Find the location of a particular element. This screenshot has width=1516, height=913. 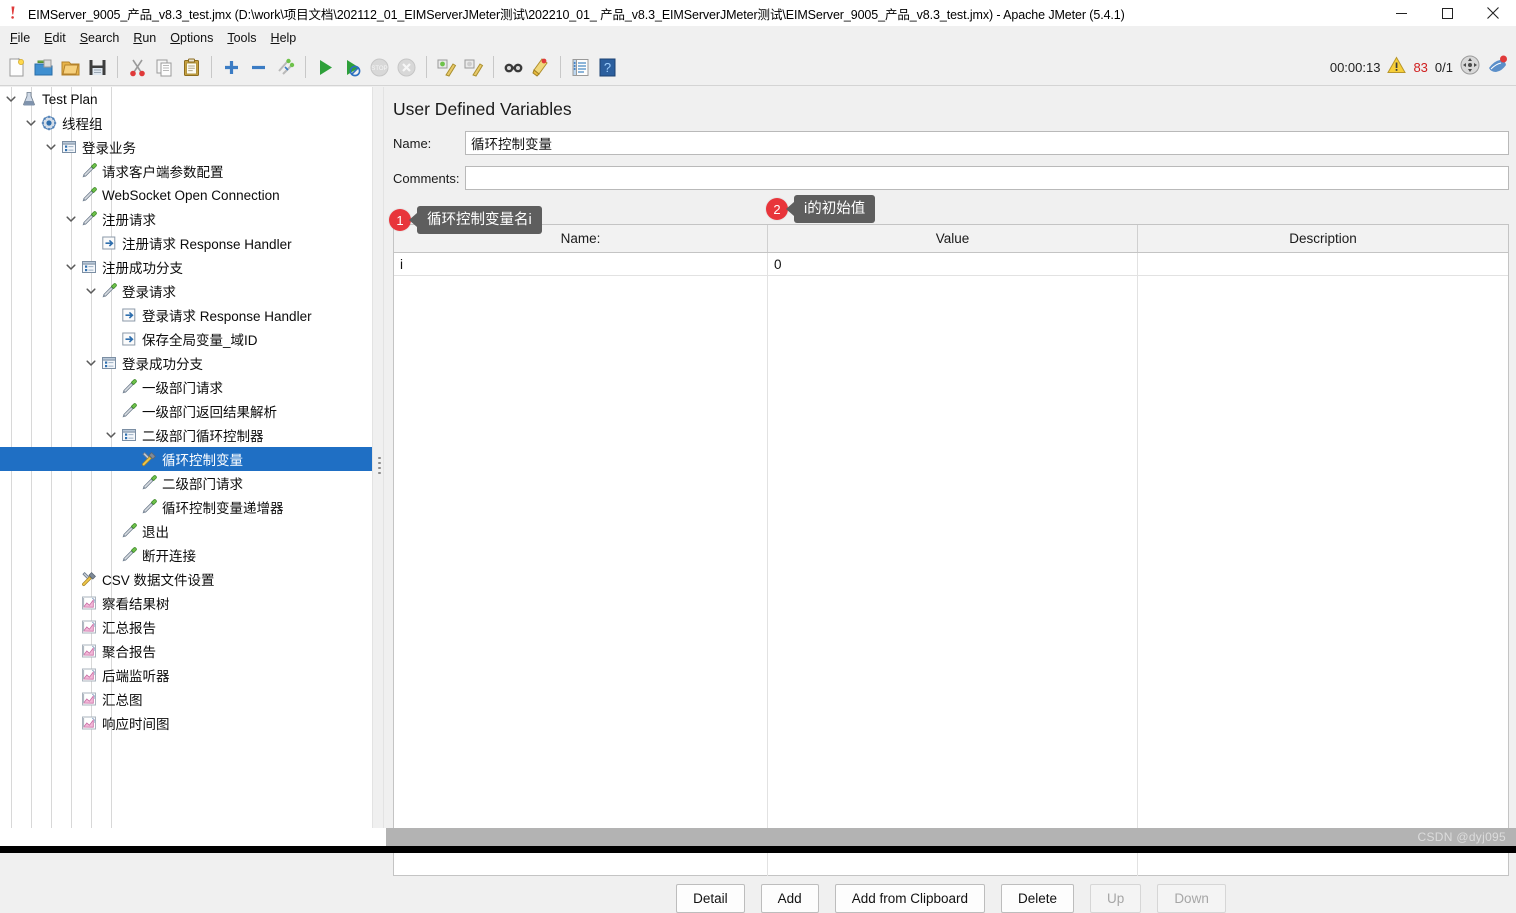

tree-node-label: 循环控制变量 is located at coordinates (202, 460).